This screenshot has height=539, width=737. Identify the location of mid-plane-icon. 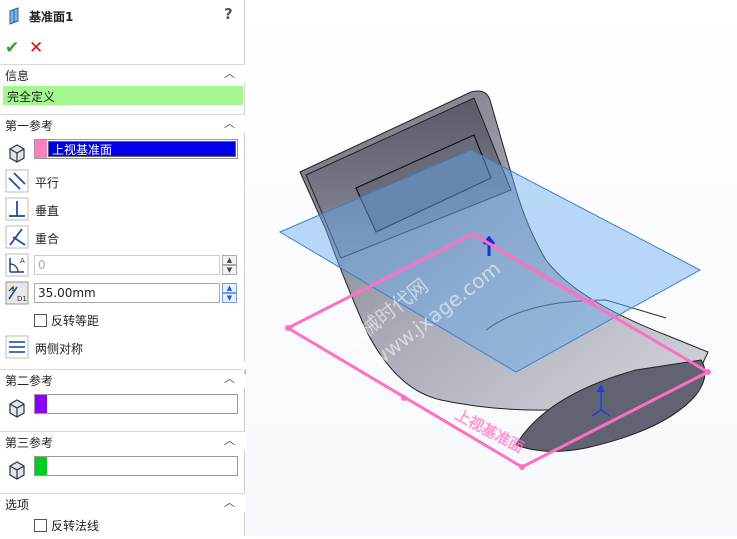
(17, 347).